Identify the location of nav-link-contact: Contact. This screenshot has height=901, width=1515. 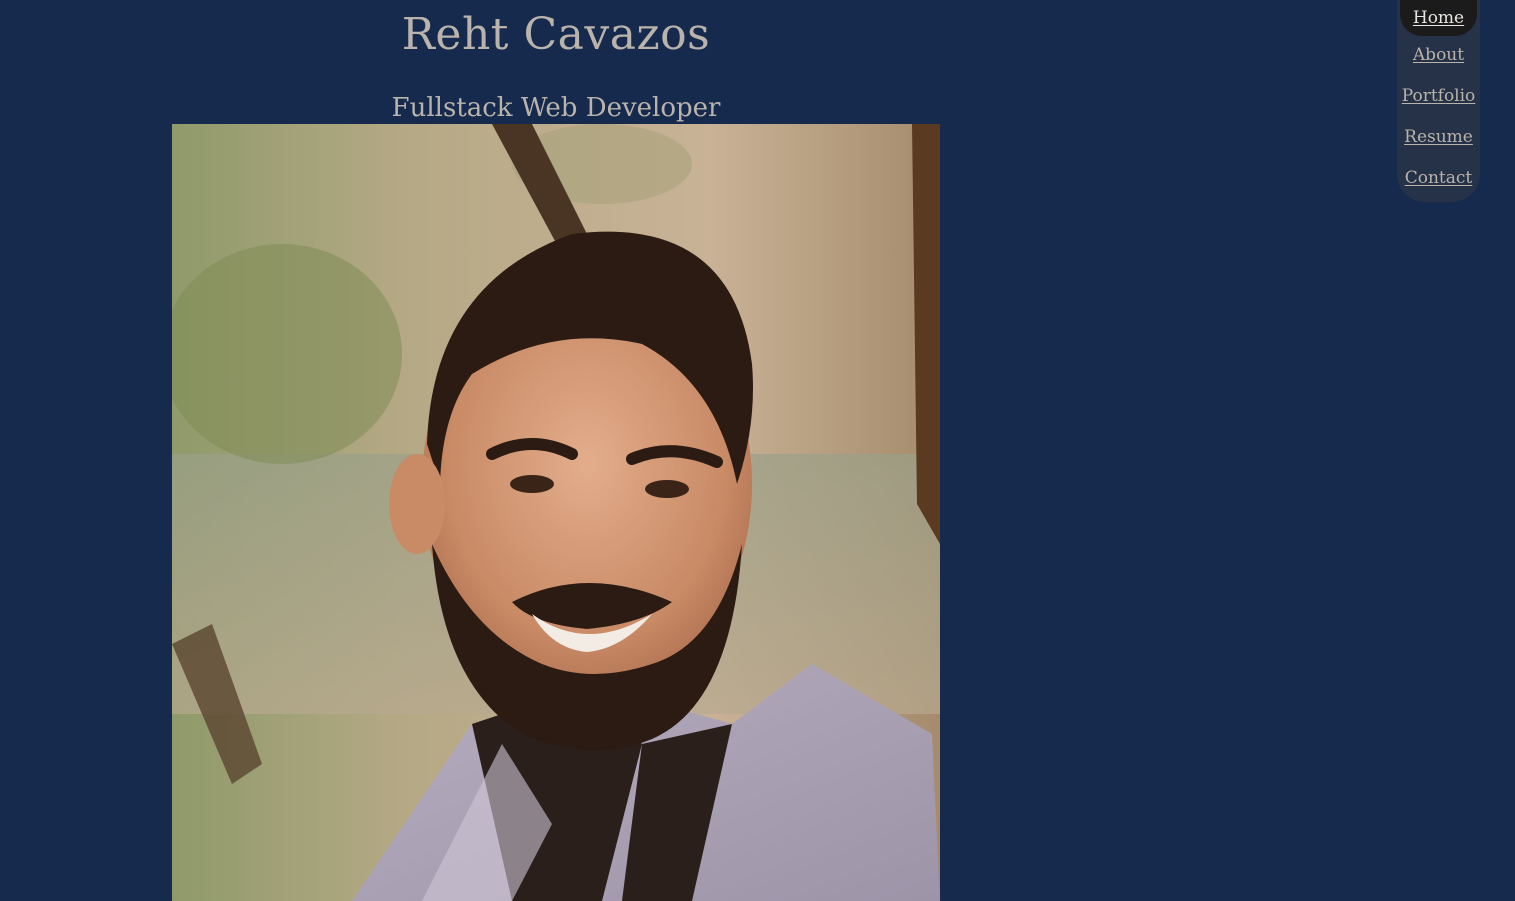
(1438, 178).